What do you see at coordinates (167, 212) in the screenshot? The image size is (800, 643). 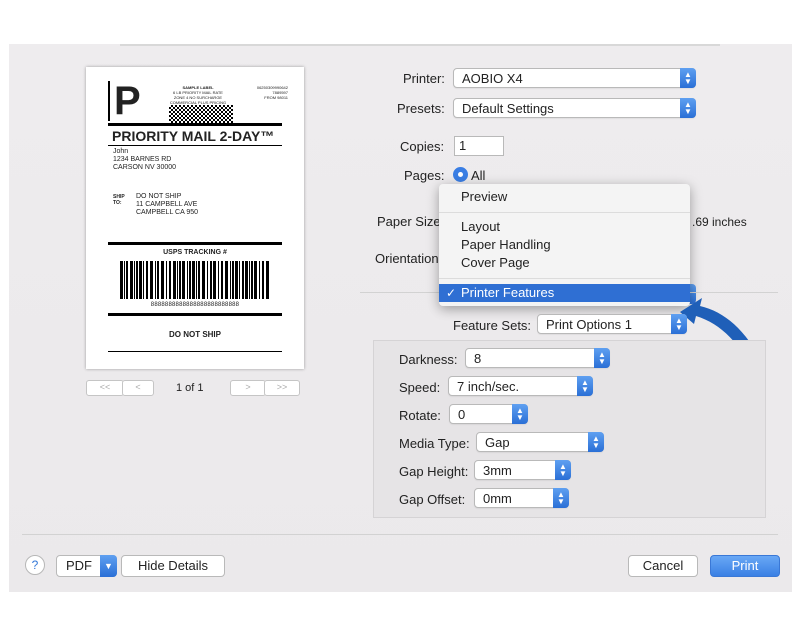 I see `to-line: CAMPBELL CA 950` at bounding box center [167, 212].